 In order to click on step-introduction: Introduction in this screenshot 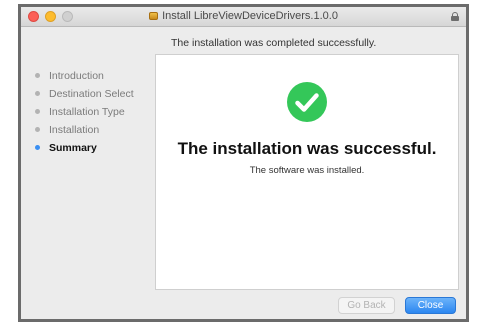, I will do `click(84, 76)`.